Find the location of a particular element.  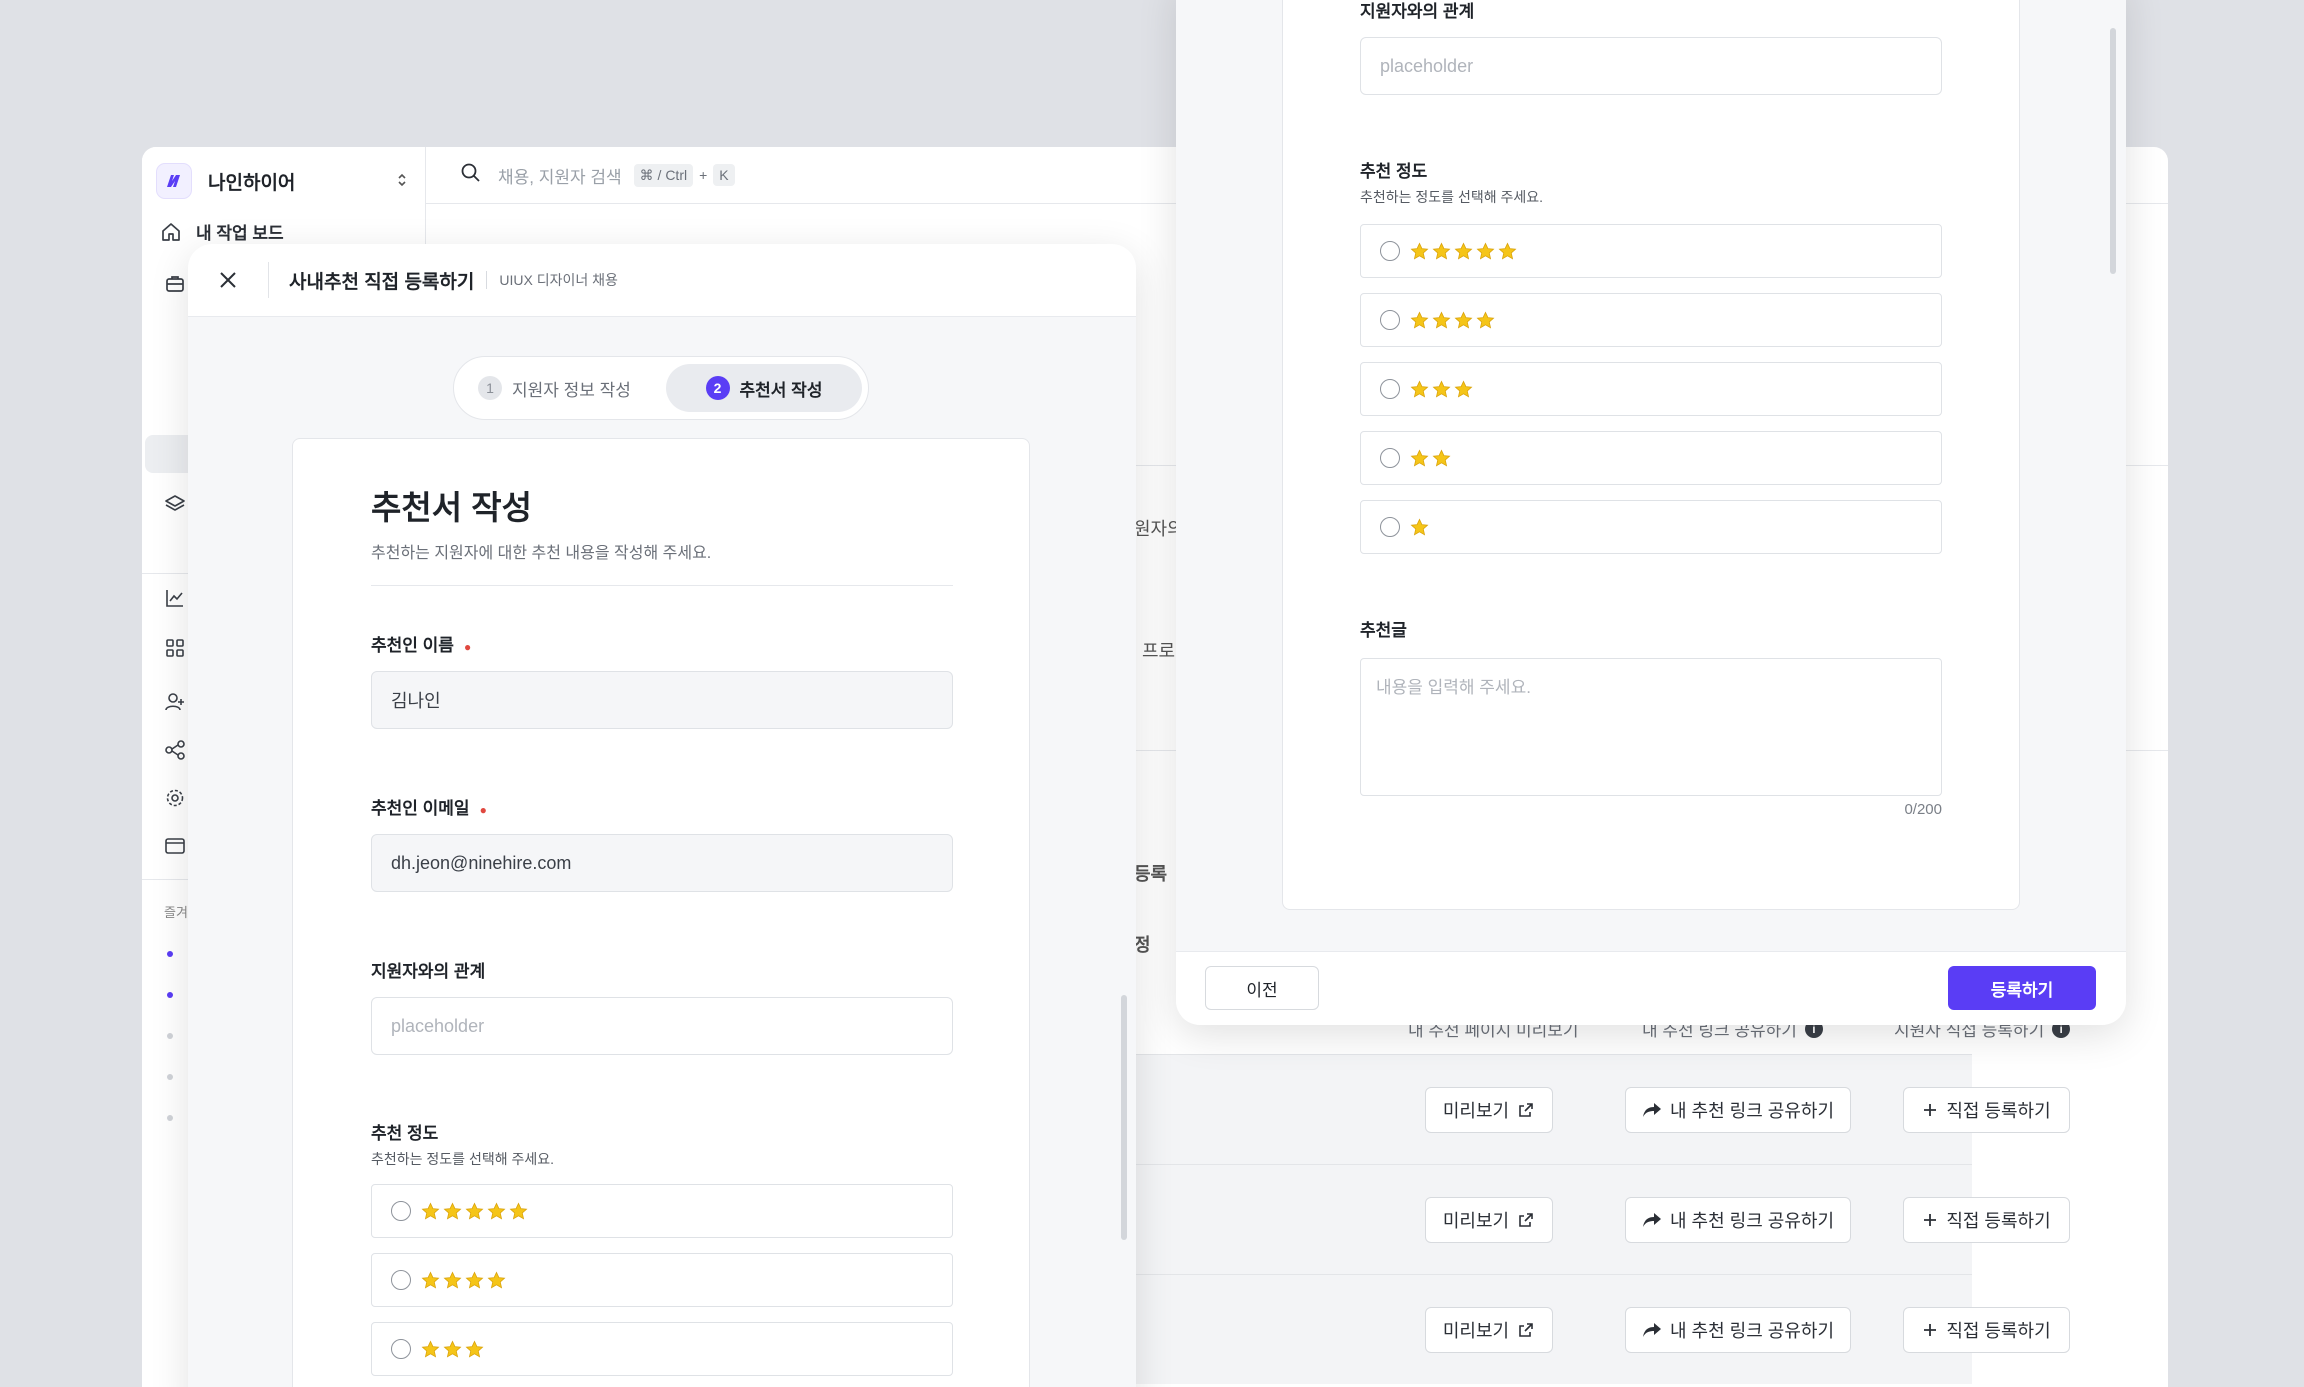

rating-label: 추천 정도 is located at coordinates (405, 1133).